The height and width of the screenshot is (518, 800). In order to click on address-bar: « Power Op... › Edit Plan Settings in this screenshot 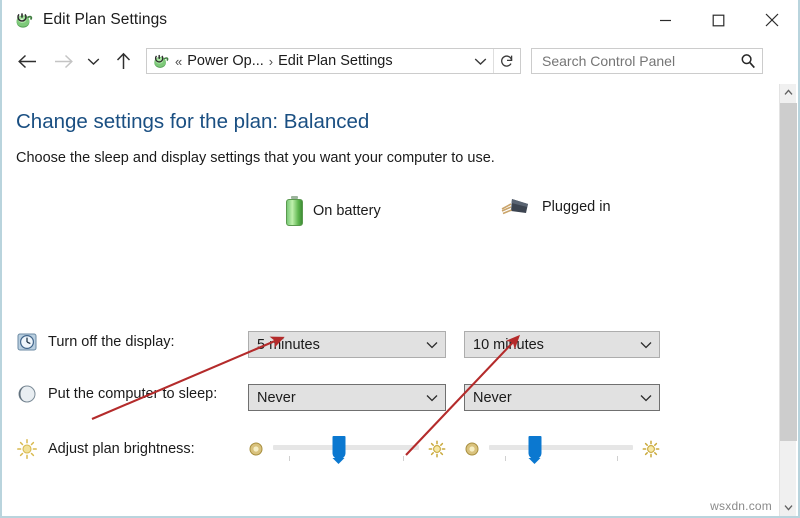, I will do `click(333, 61)`.